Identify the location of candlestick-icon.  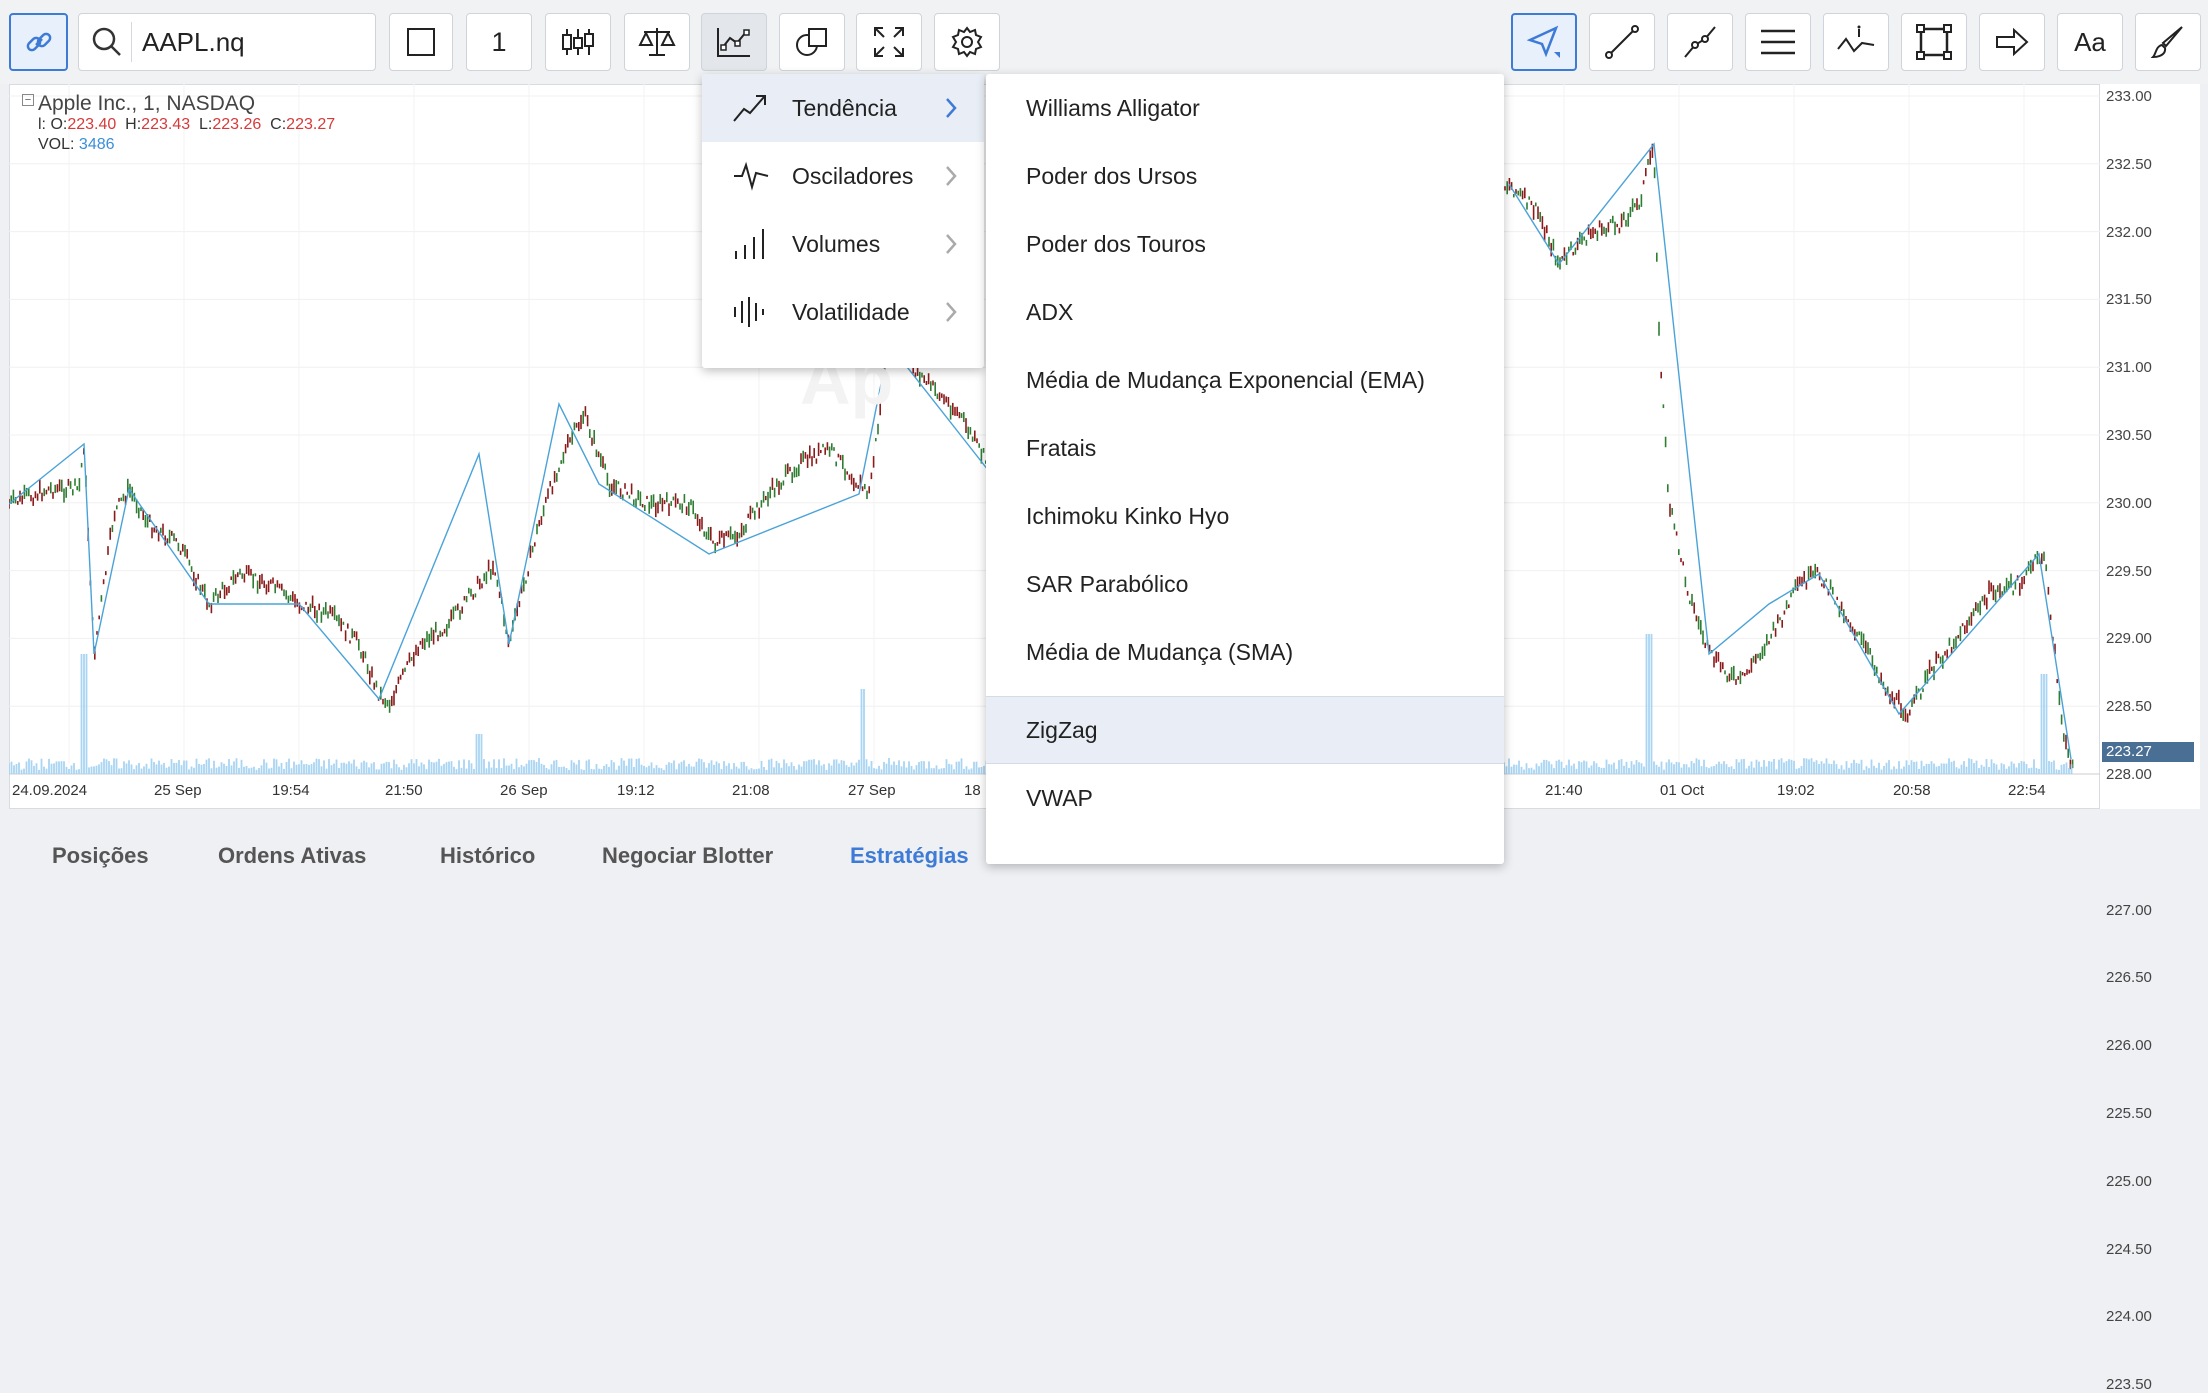
(578, 42).